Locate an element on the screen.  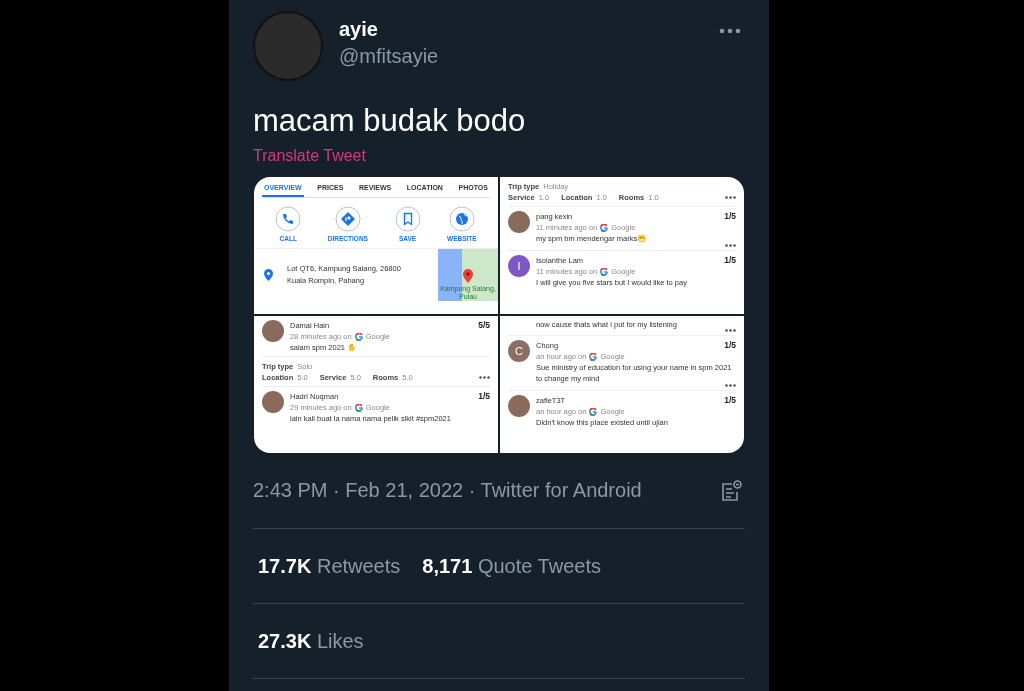
directions-icon is located at coordinates (347, 219).